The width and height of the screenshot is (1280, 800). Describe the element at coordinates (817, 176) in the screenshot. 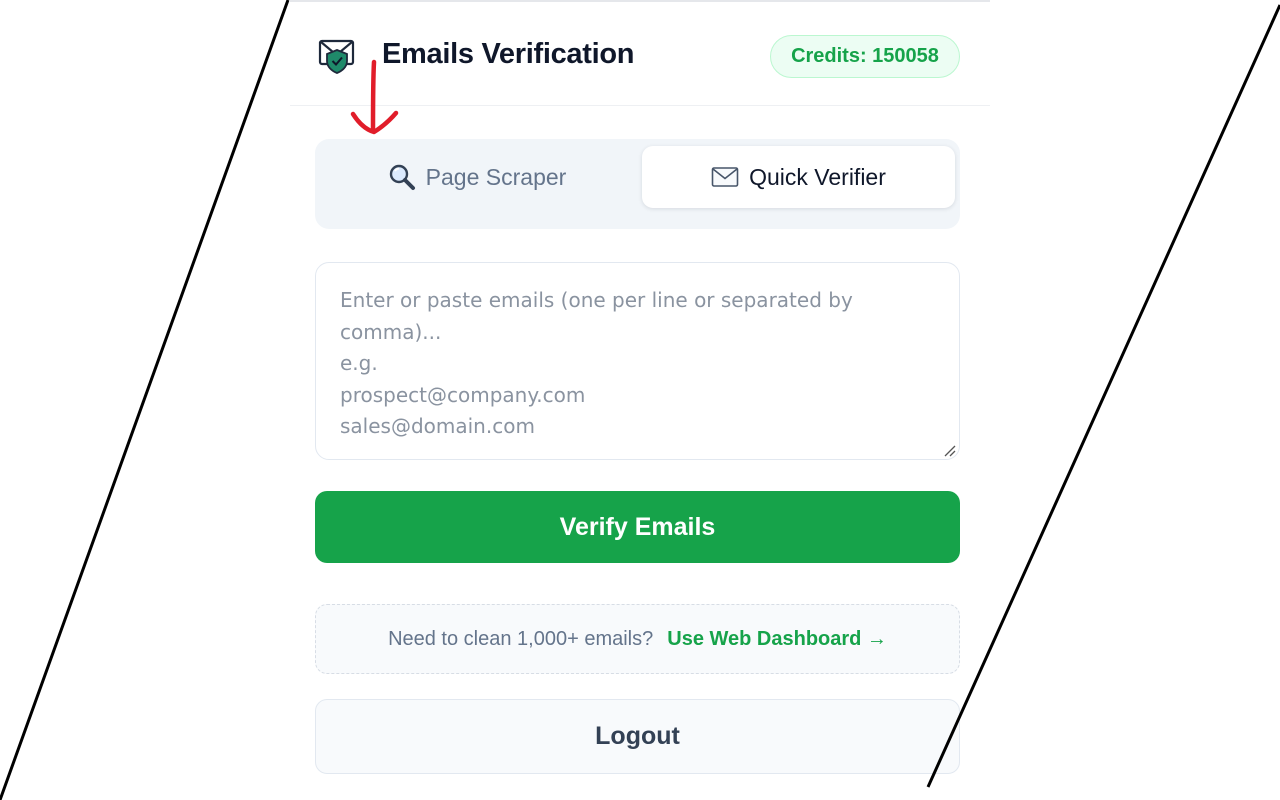

I see `tab-quick-verifier-label: Quick Verifier` at that location.